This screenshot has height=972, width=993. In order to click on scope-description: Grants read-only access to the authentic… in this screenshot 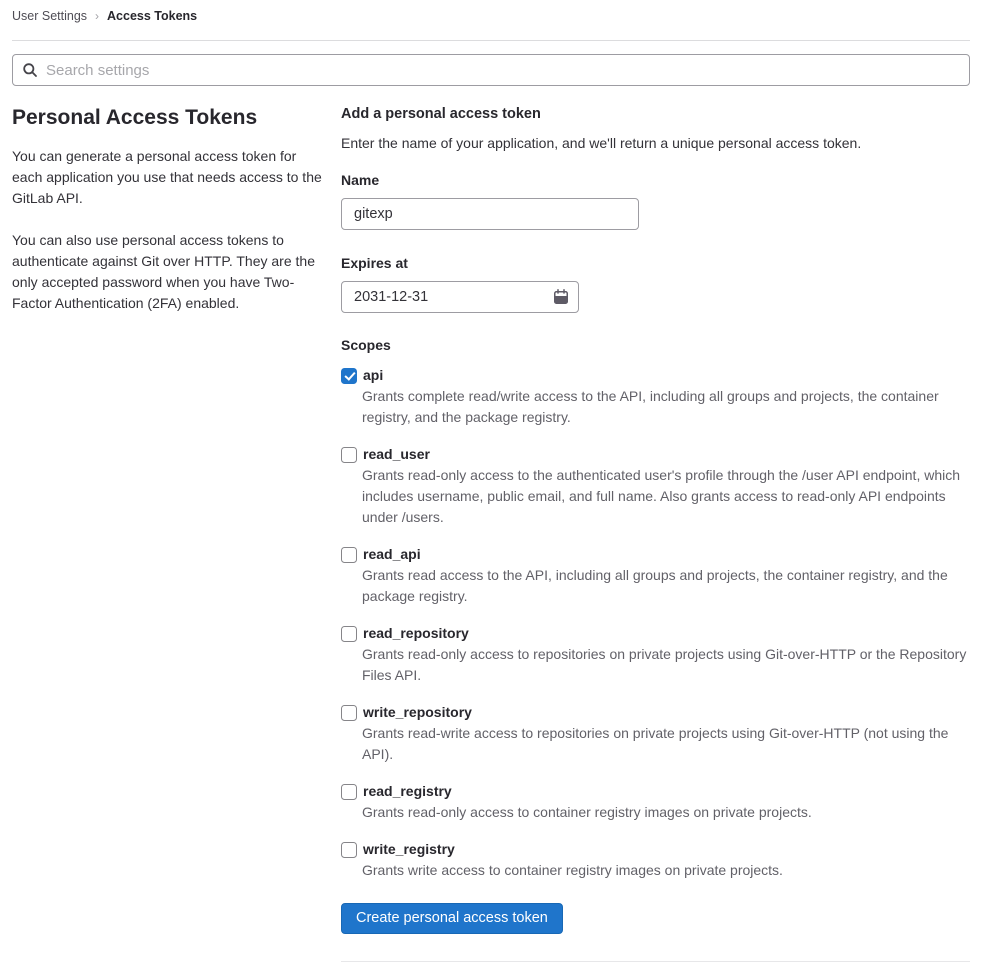, I will do `click(661, 496)`.